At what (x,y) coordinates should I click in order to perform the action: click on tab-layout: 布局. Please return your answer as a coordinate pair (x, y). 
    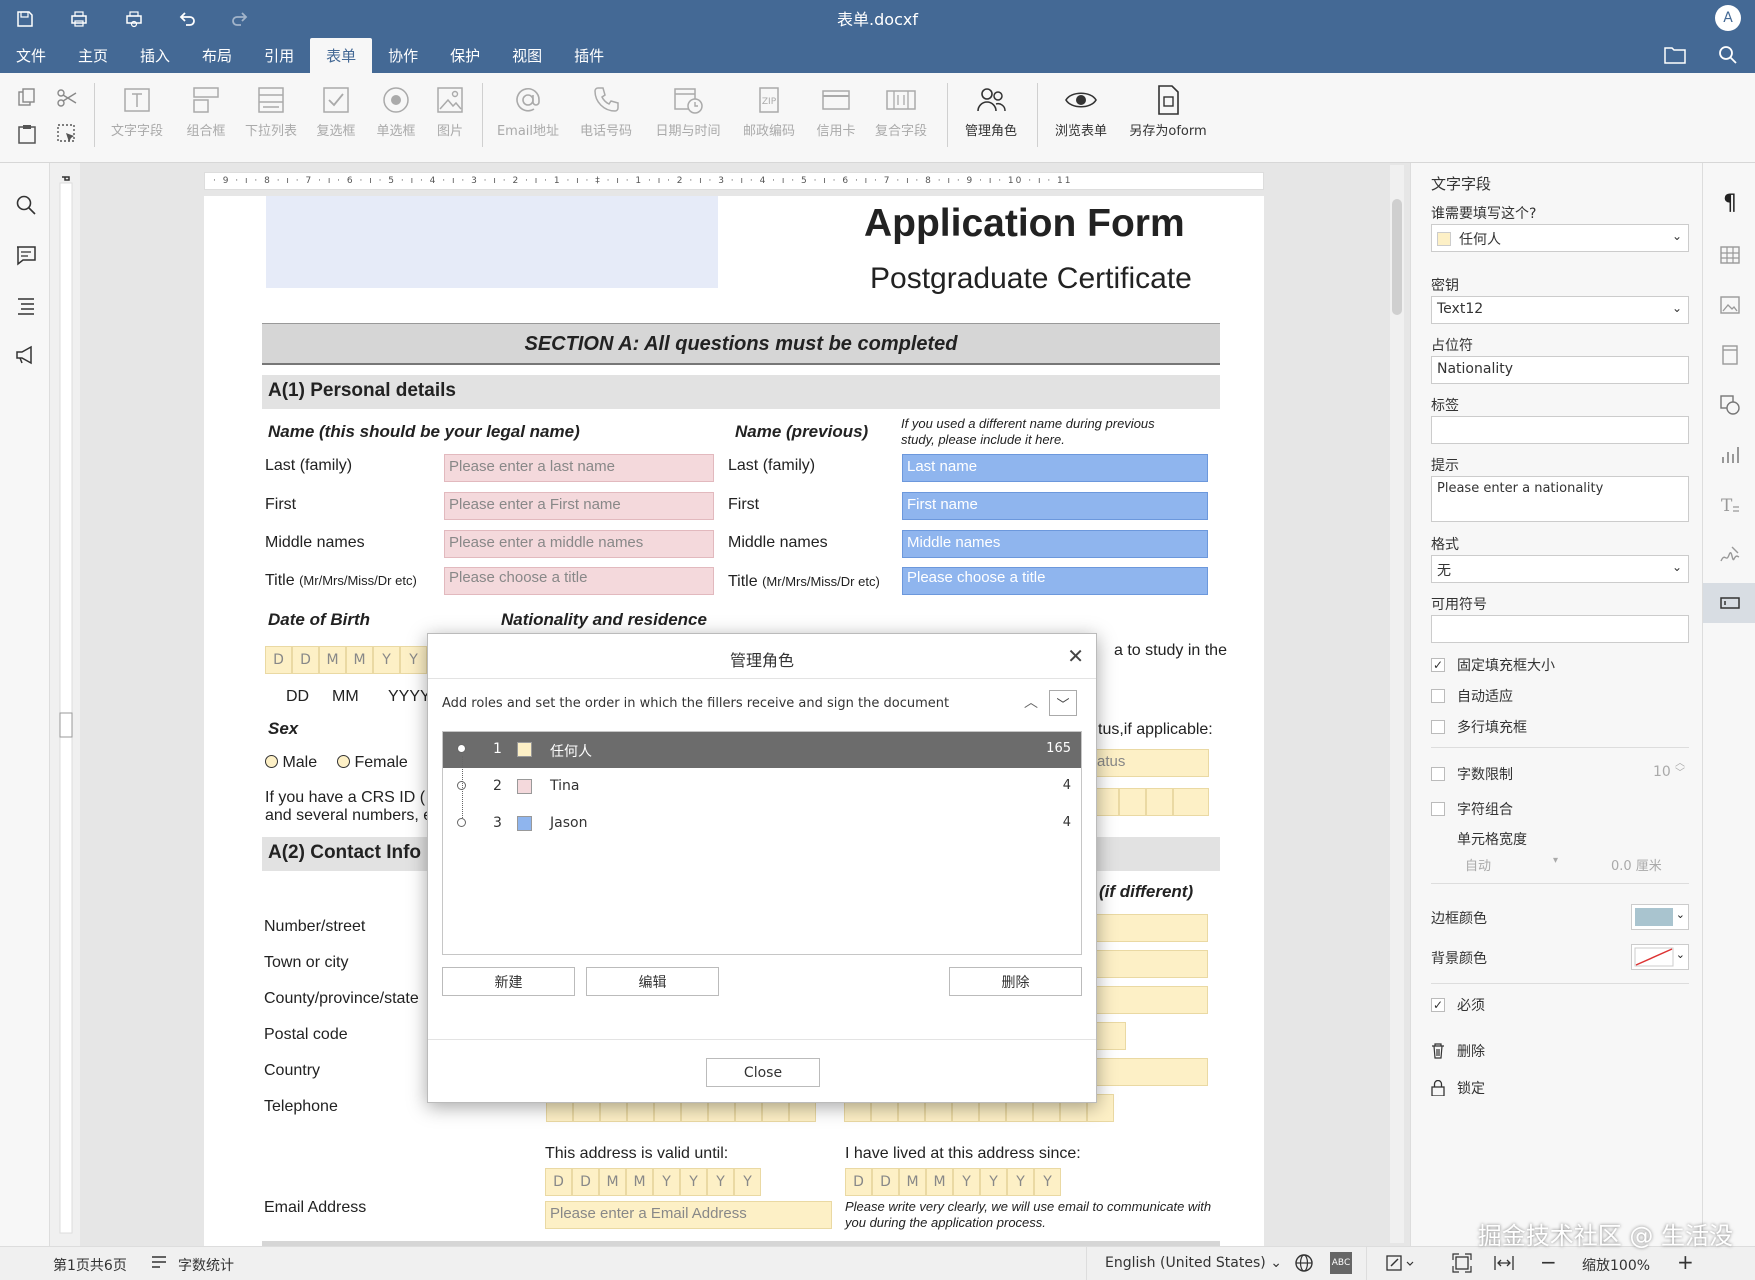
    Looking at the image, I should click on (217, 55).